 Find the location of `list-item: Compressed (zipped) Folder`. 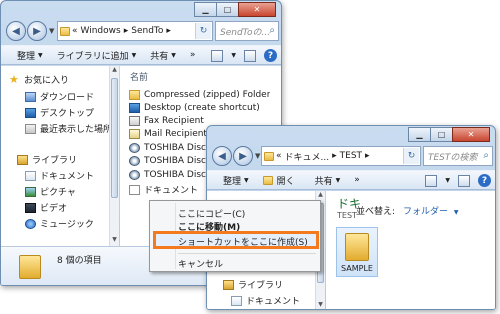

list-item: Compressed (zipped) Folder is located at coordinates (199, 95).